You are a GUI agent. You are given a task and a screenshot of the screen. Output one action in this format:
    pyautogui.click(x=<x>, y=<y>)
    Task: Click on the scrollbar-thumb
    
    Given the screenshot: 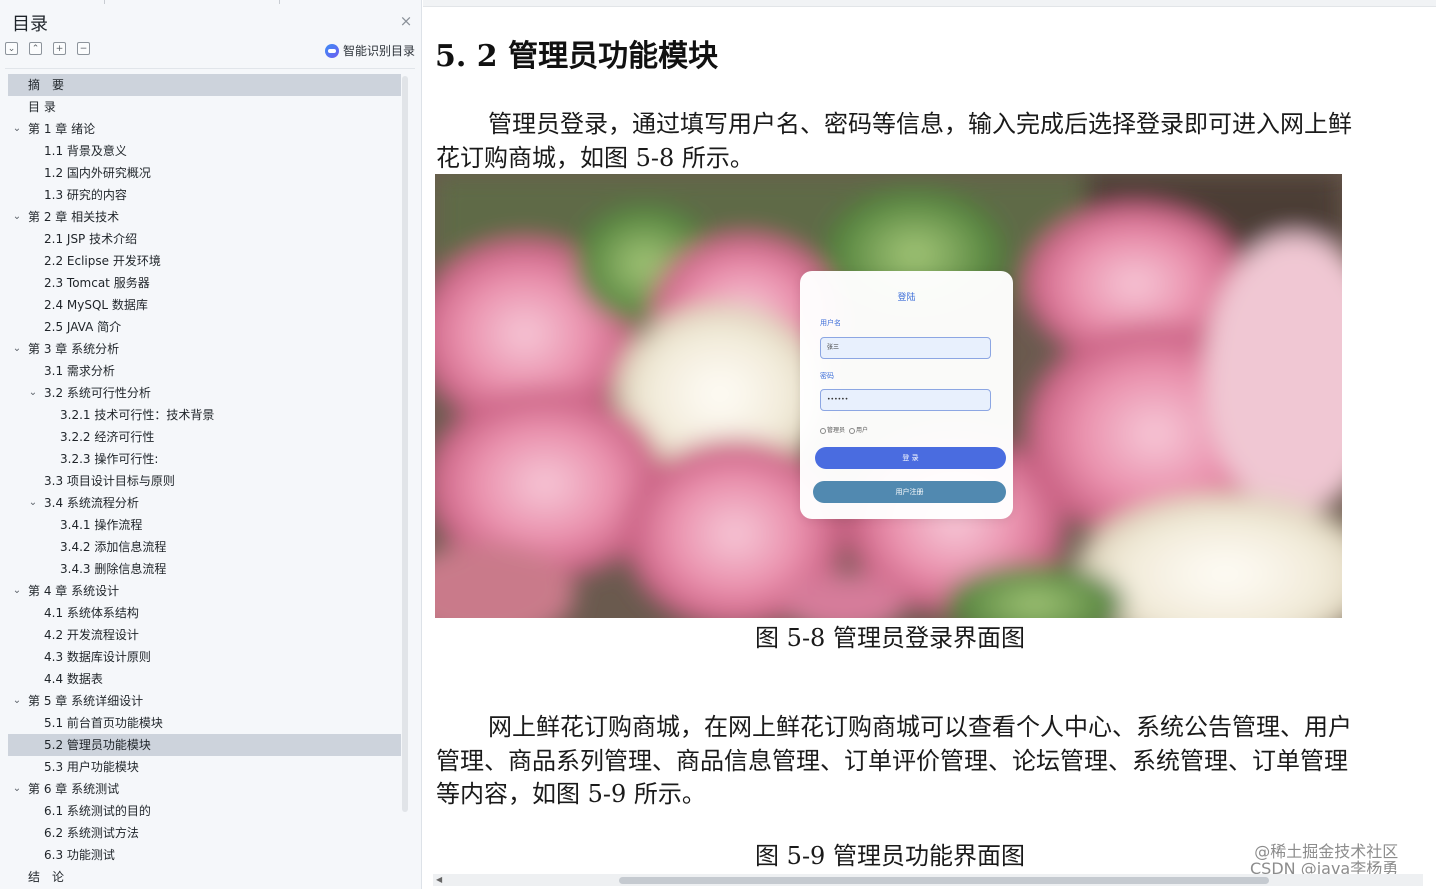 What is the action you would take?
    pyautogui.click(x=944, y=880)
    